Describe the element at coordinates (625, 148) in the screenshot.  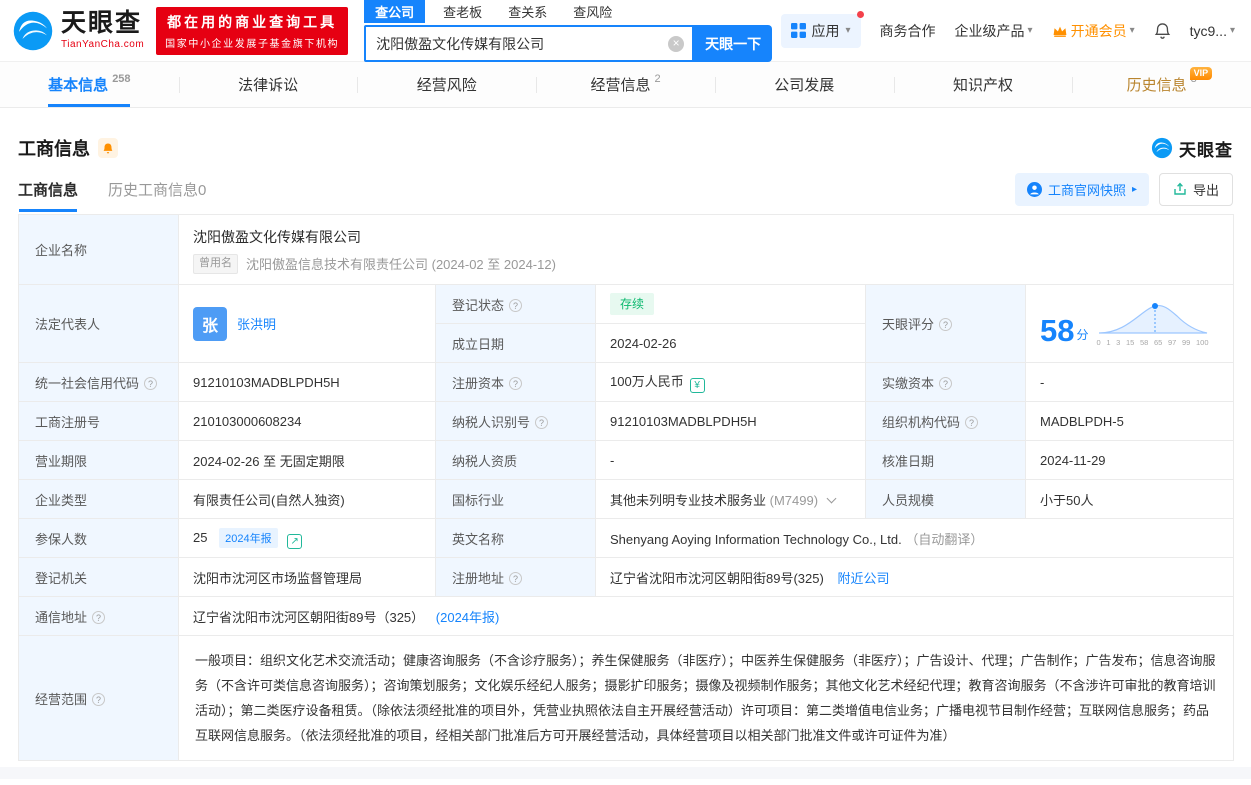
I see `section-header: 工商信息 天眼查` at that location.